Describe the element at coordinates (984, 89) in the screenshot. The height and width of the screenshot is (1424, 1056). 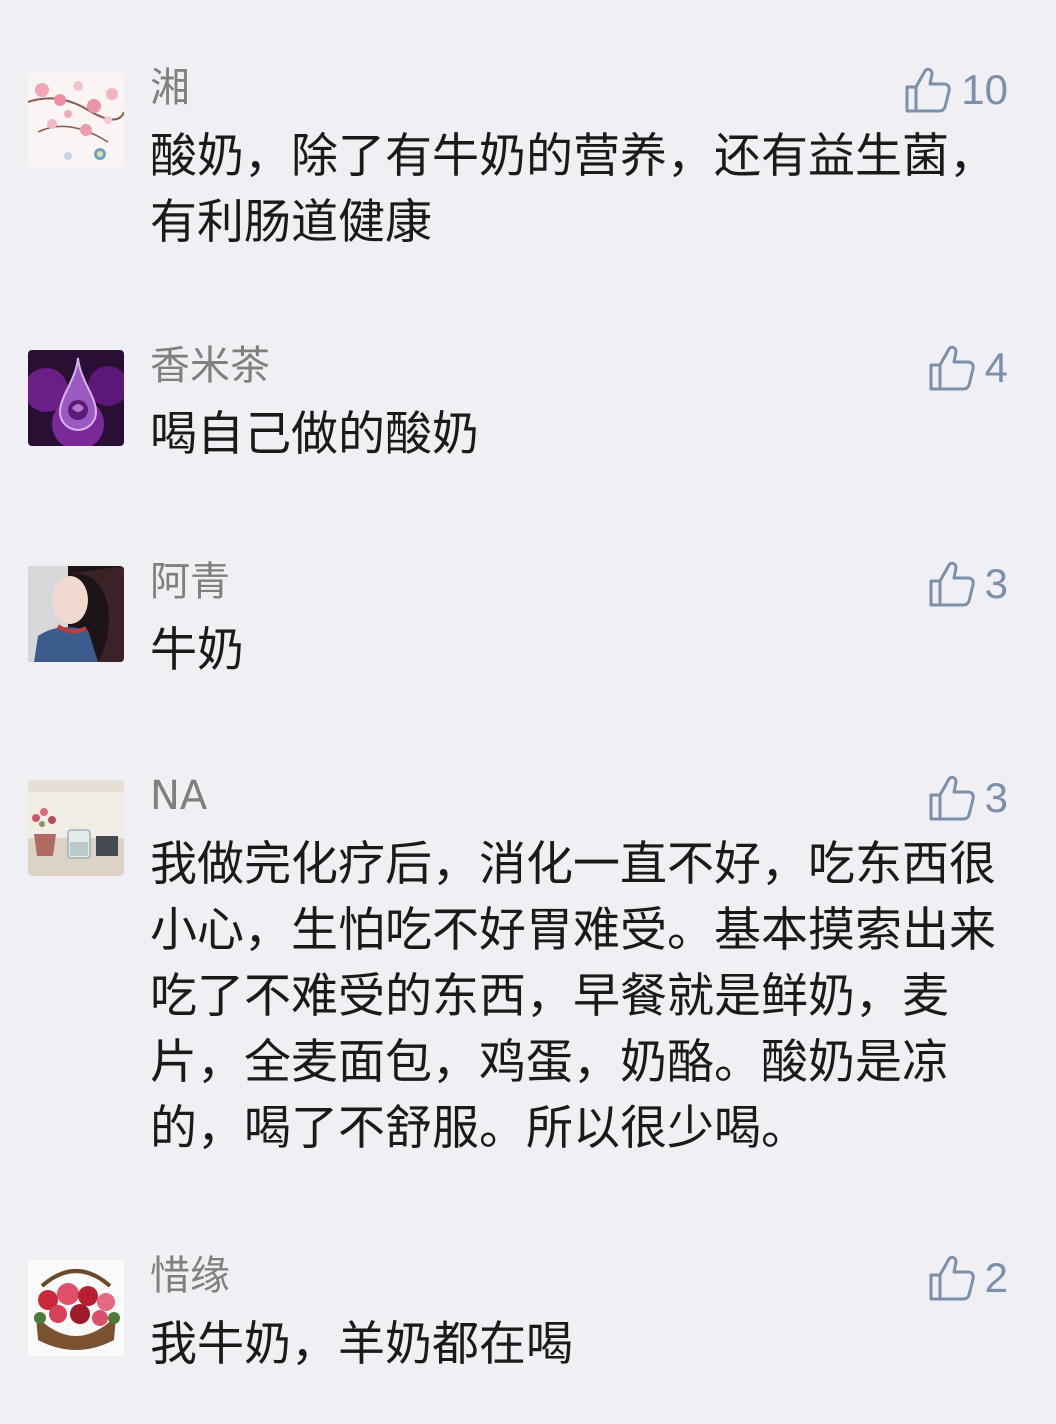
I see `like-count: 10` at that location.